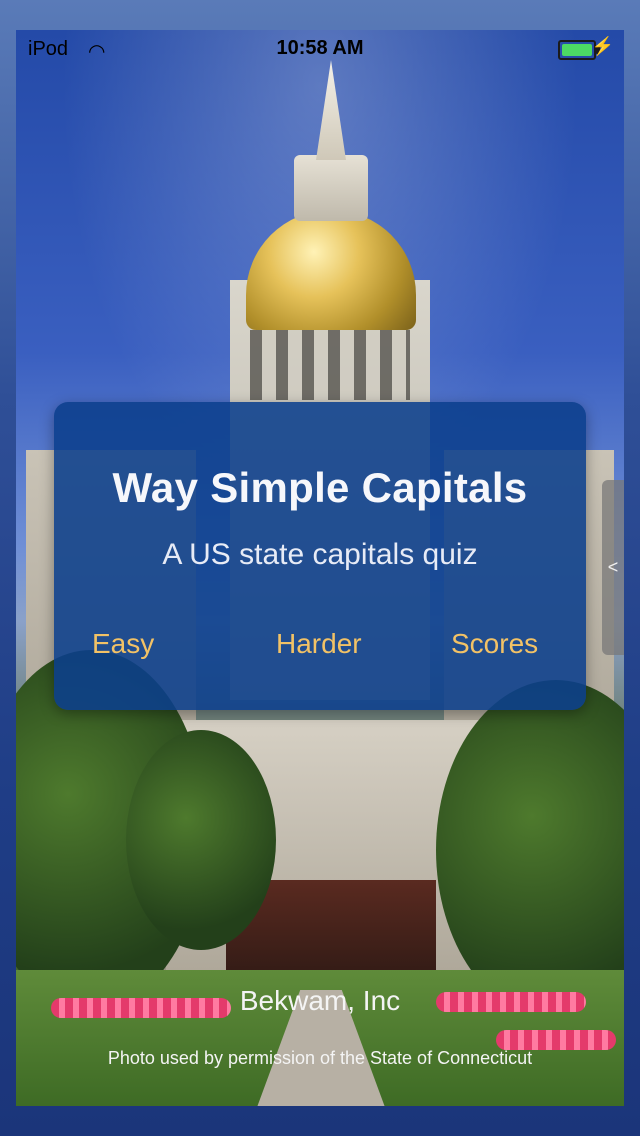 This screenshot has height=1136, width=640. I want to click on battery-level, so click(577, 50).